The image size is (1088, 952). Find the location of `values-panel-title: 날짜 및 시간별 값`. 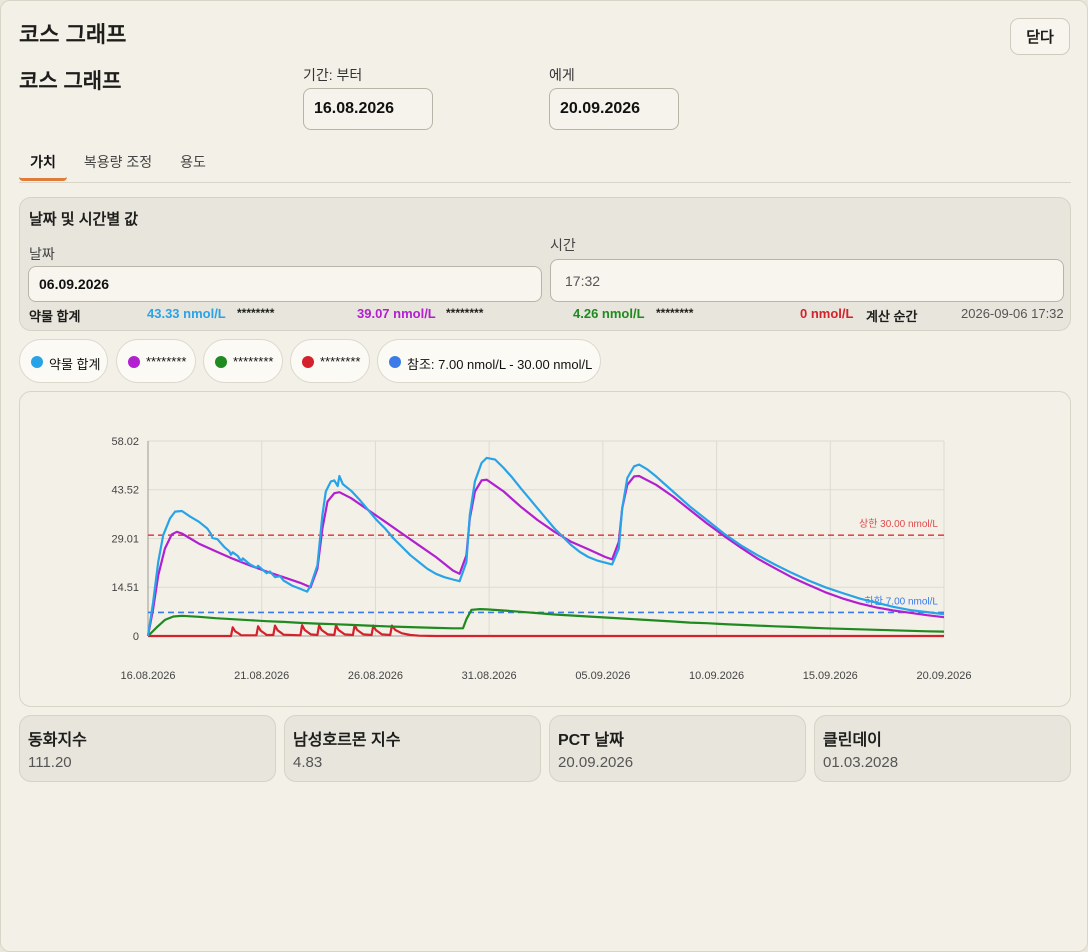

values-panel-title: 날짜 및 시간별 값 is located at coordinates (84, 219).